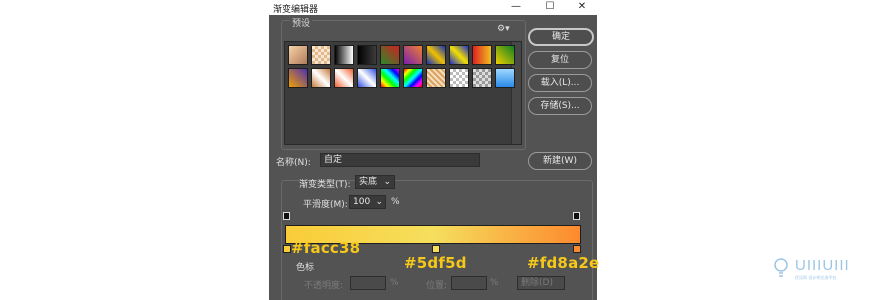 Image resolution: width=870 pixels, height=300 pixels. I want to click on annotation-middle-color: #5df5d, so click(435, 263).